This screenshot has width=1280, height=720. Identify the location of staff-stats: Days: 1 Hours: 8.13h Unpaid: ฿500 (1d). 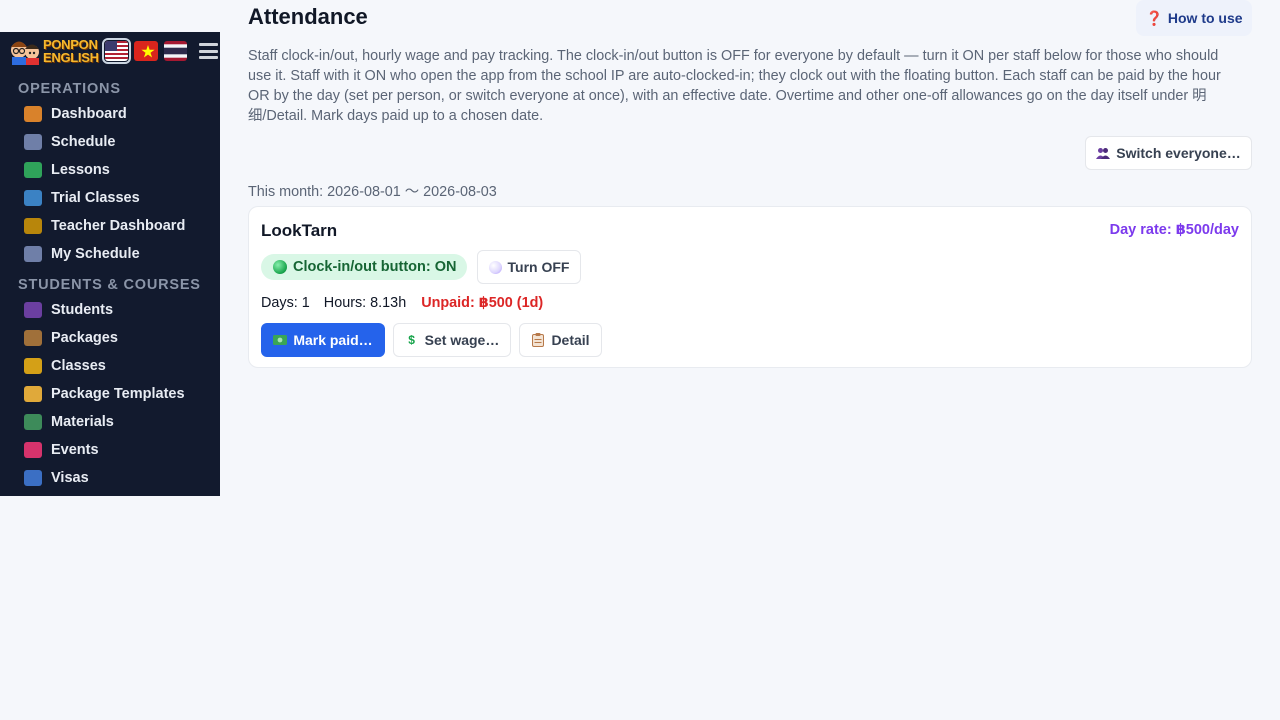
(402, 303).